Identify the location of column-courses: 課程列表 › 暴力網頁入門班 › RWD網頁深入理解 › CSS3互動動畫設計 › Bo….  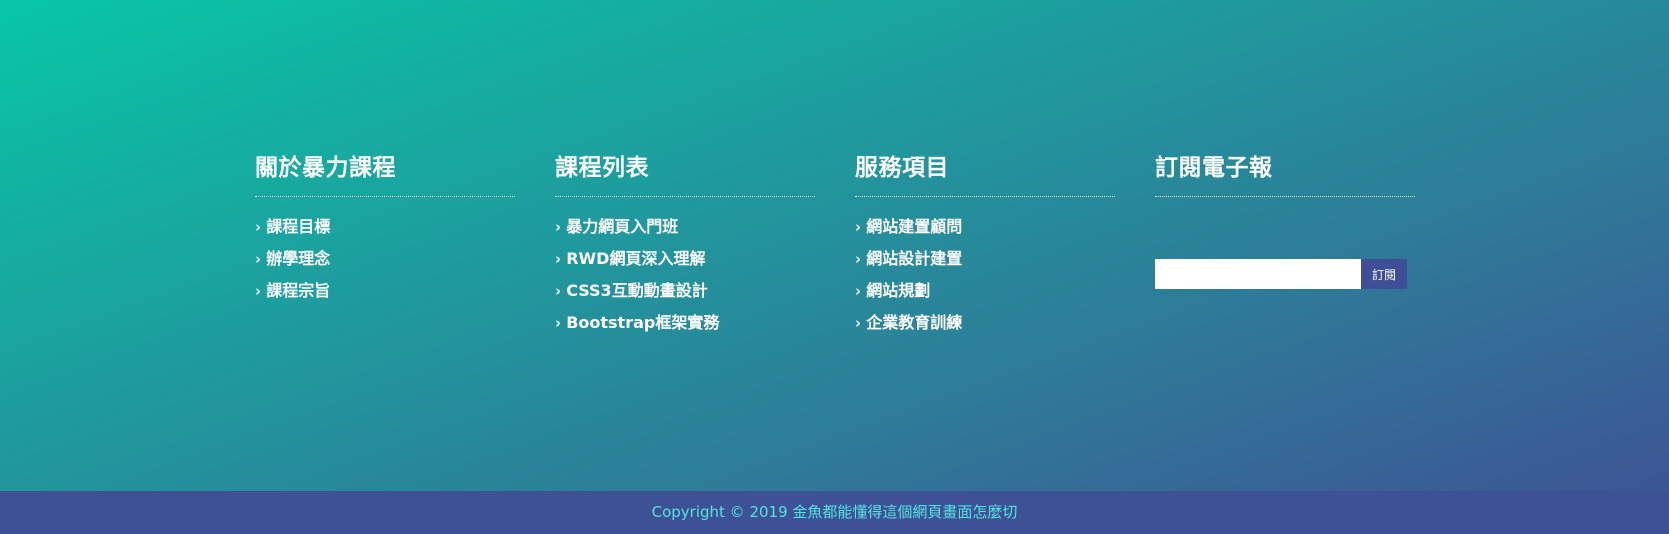
(685, 245).